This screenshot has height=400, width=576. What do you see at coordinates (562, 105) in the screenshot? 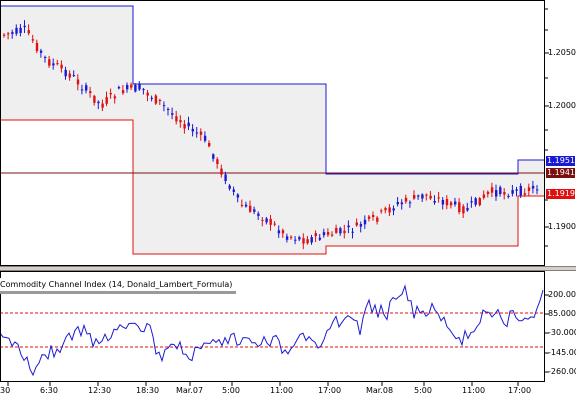
I see `price-axis-label: 1.2000` at bounding box center [562, 105].